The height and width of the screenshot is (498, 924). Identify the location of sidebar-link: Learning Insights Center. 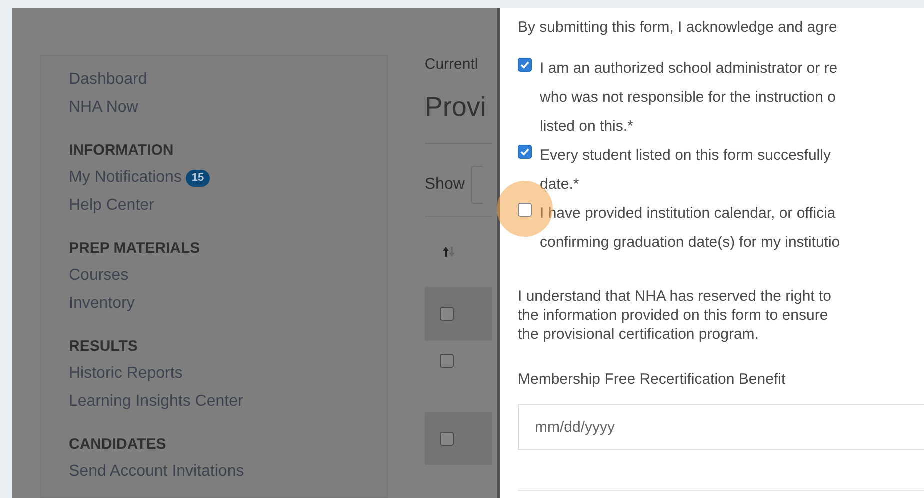
(156, 402).